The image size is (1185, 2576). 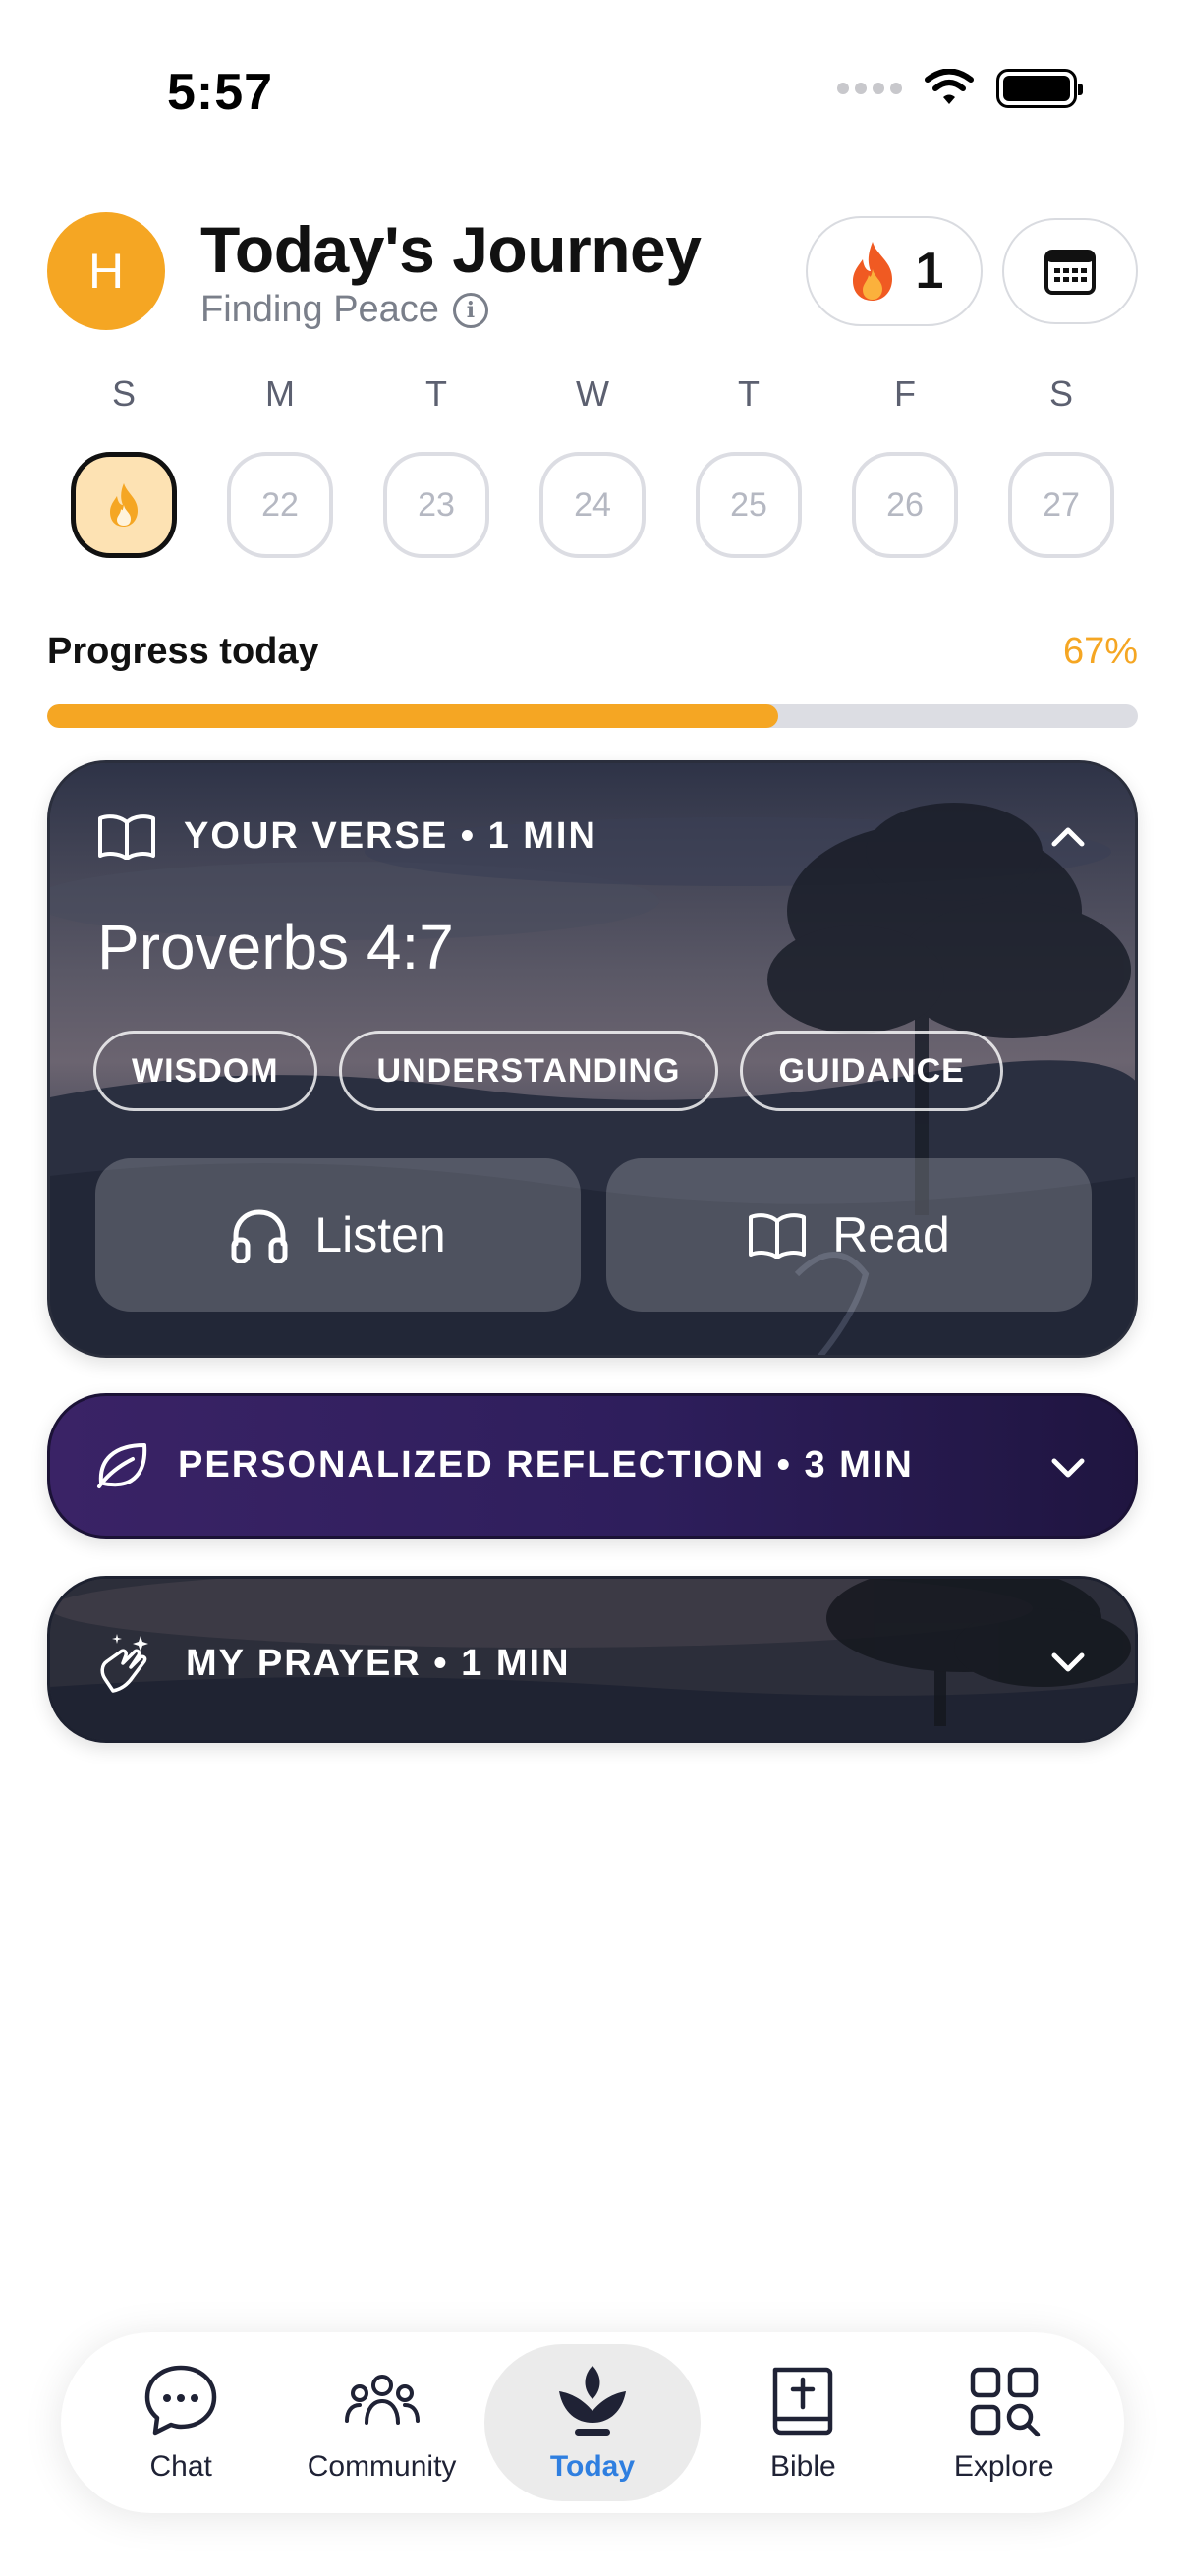 I want to click on verse-reference: Proverbs 4:7, so click(x=276, y=947).